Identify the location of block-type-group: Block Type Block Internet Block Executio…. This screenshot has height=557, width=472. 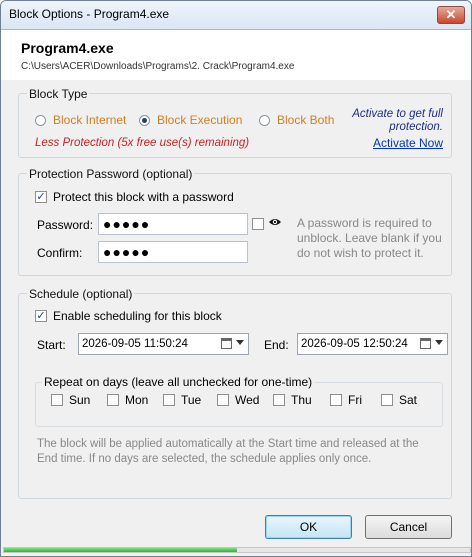
(235, 122).